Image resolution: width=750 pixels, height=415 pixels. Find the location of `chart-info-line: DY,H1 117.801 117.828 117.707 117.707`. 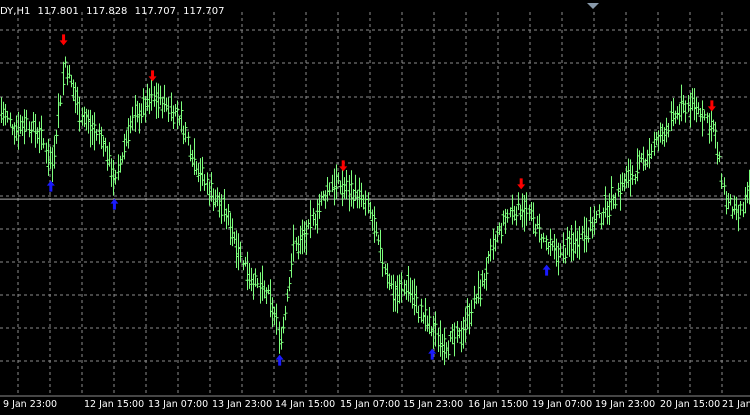

chart-info-line: DY,H1 117.801 117.828 117.707 117.707 is located at coordinates (114, 11).